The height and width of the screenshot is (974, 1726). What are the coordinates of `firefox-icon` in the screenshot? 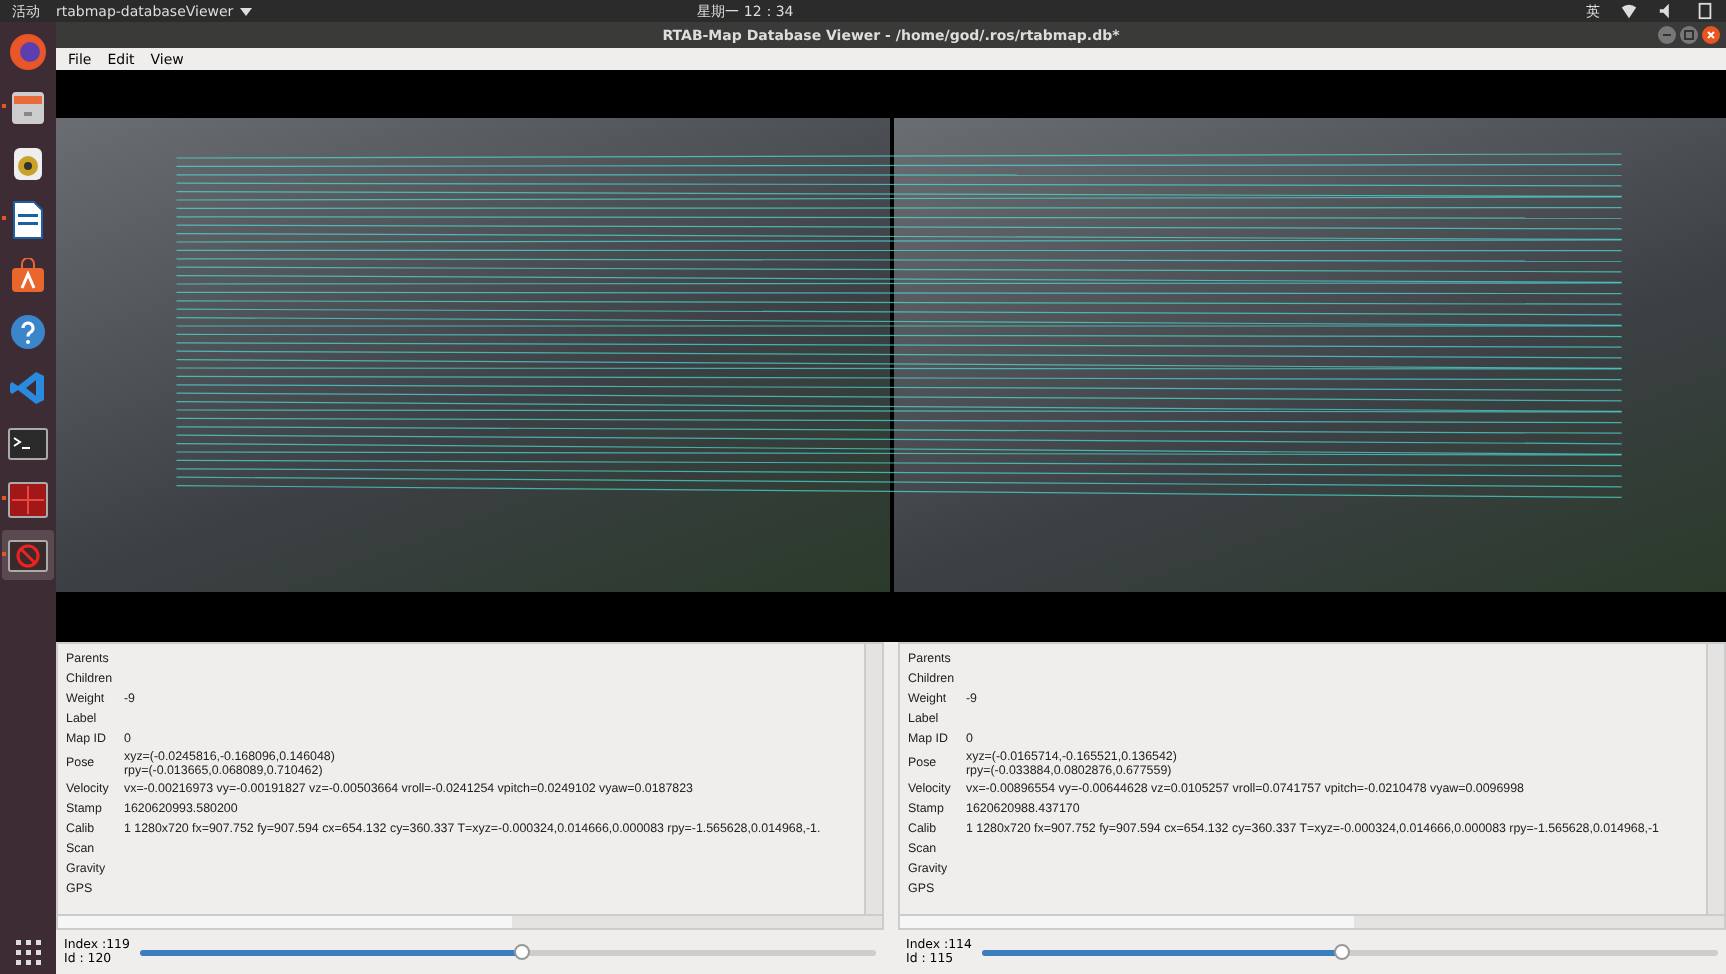 It's located at (28, 51).